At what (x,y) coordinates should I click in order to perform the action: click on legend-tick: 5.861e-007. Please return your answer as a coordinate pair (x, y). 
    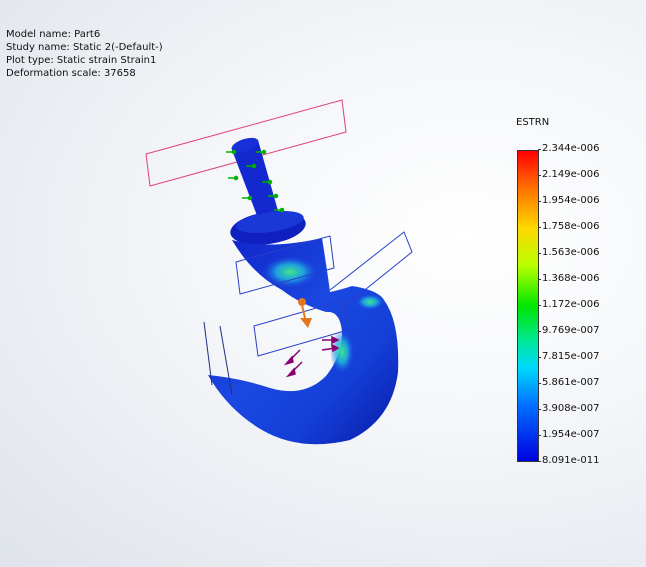
    Looking at the image, I should click on (568, 382).